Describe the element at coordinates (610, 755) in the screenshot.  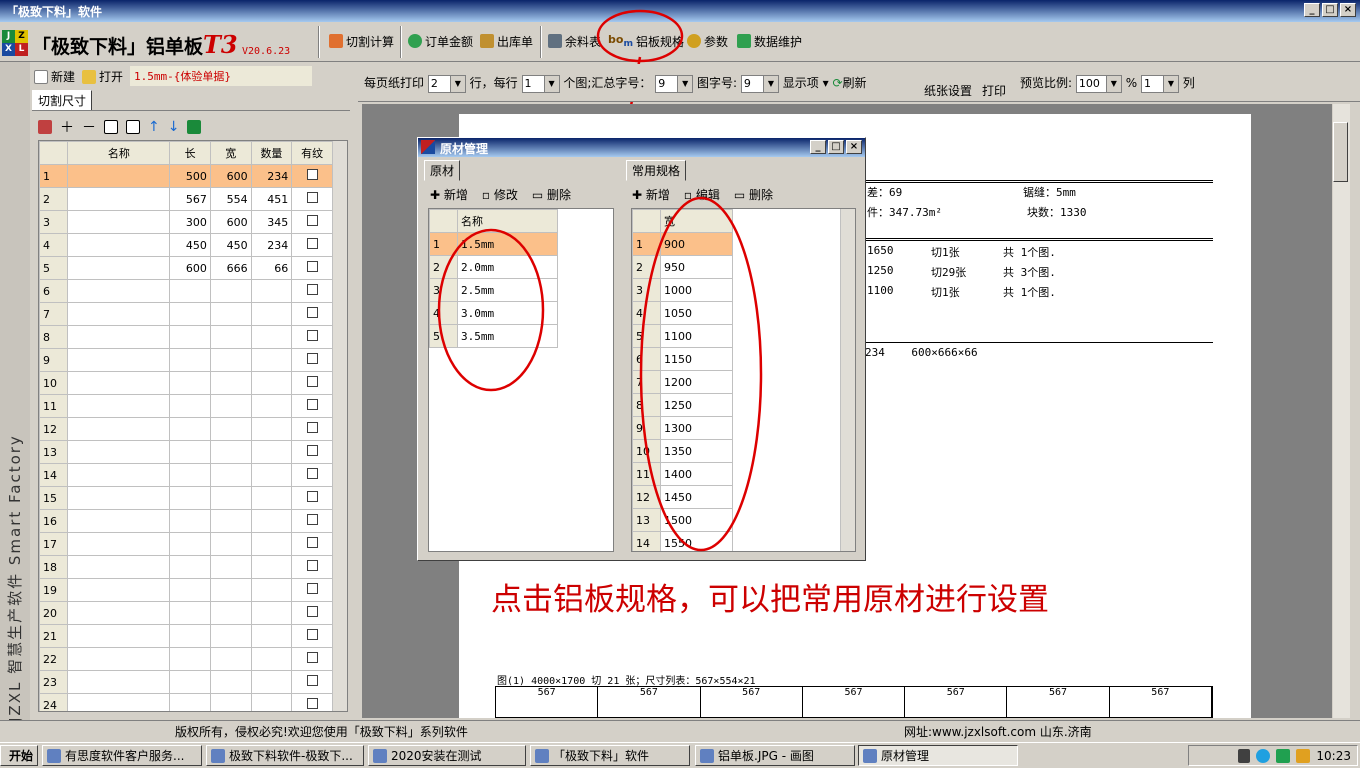
I see `taskbar-item: 「极致下料」软件` at that location.